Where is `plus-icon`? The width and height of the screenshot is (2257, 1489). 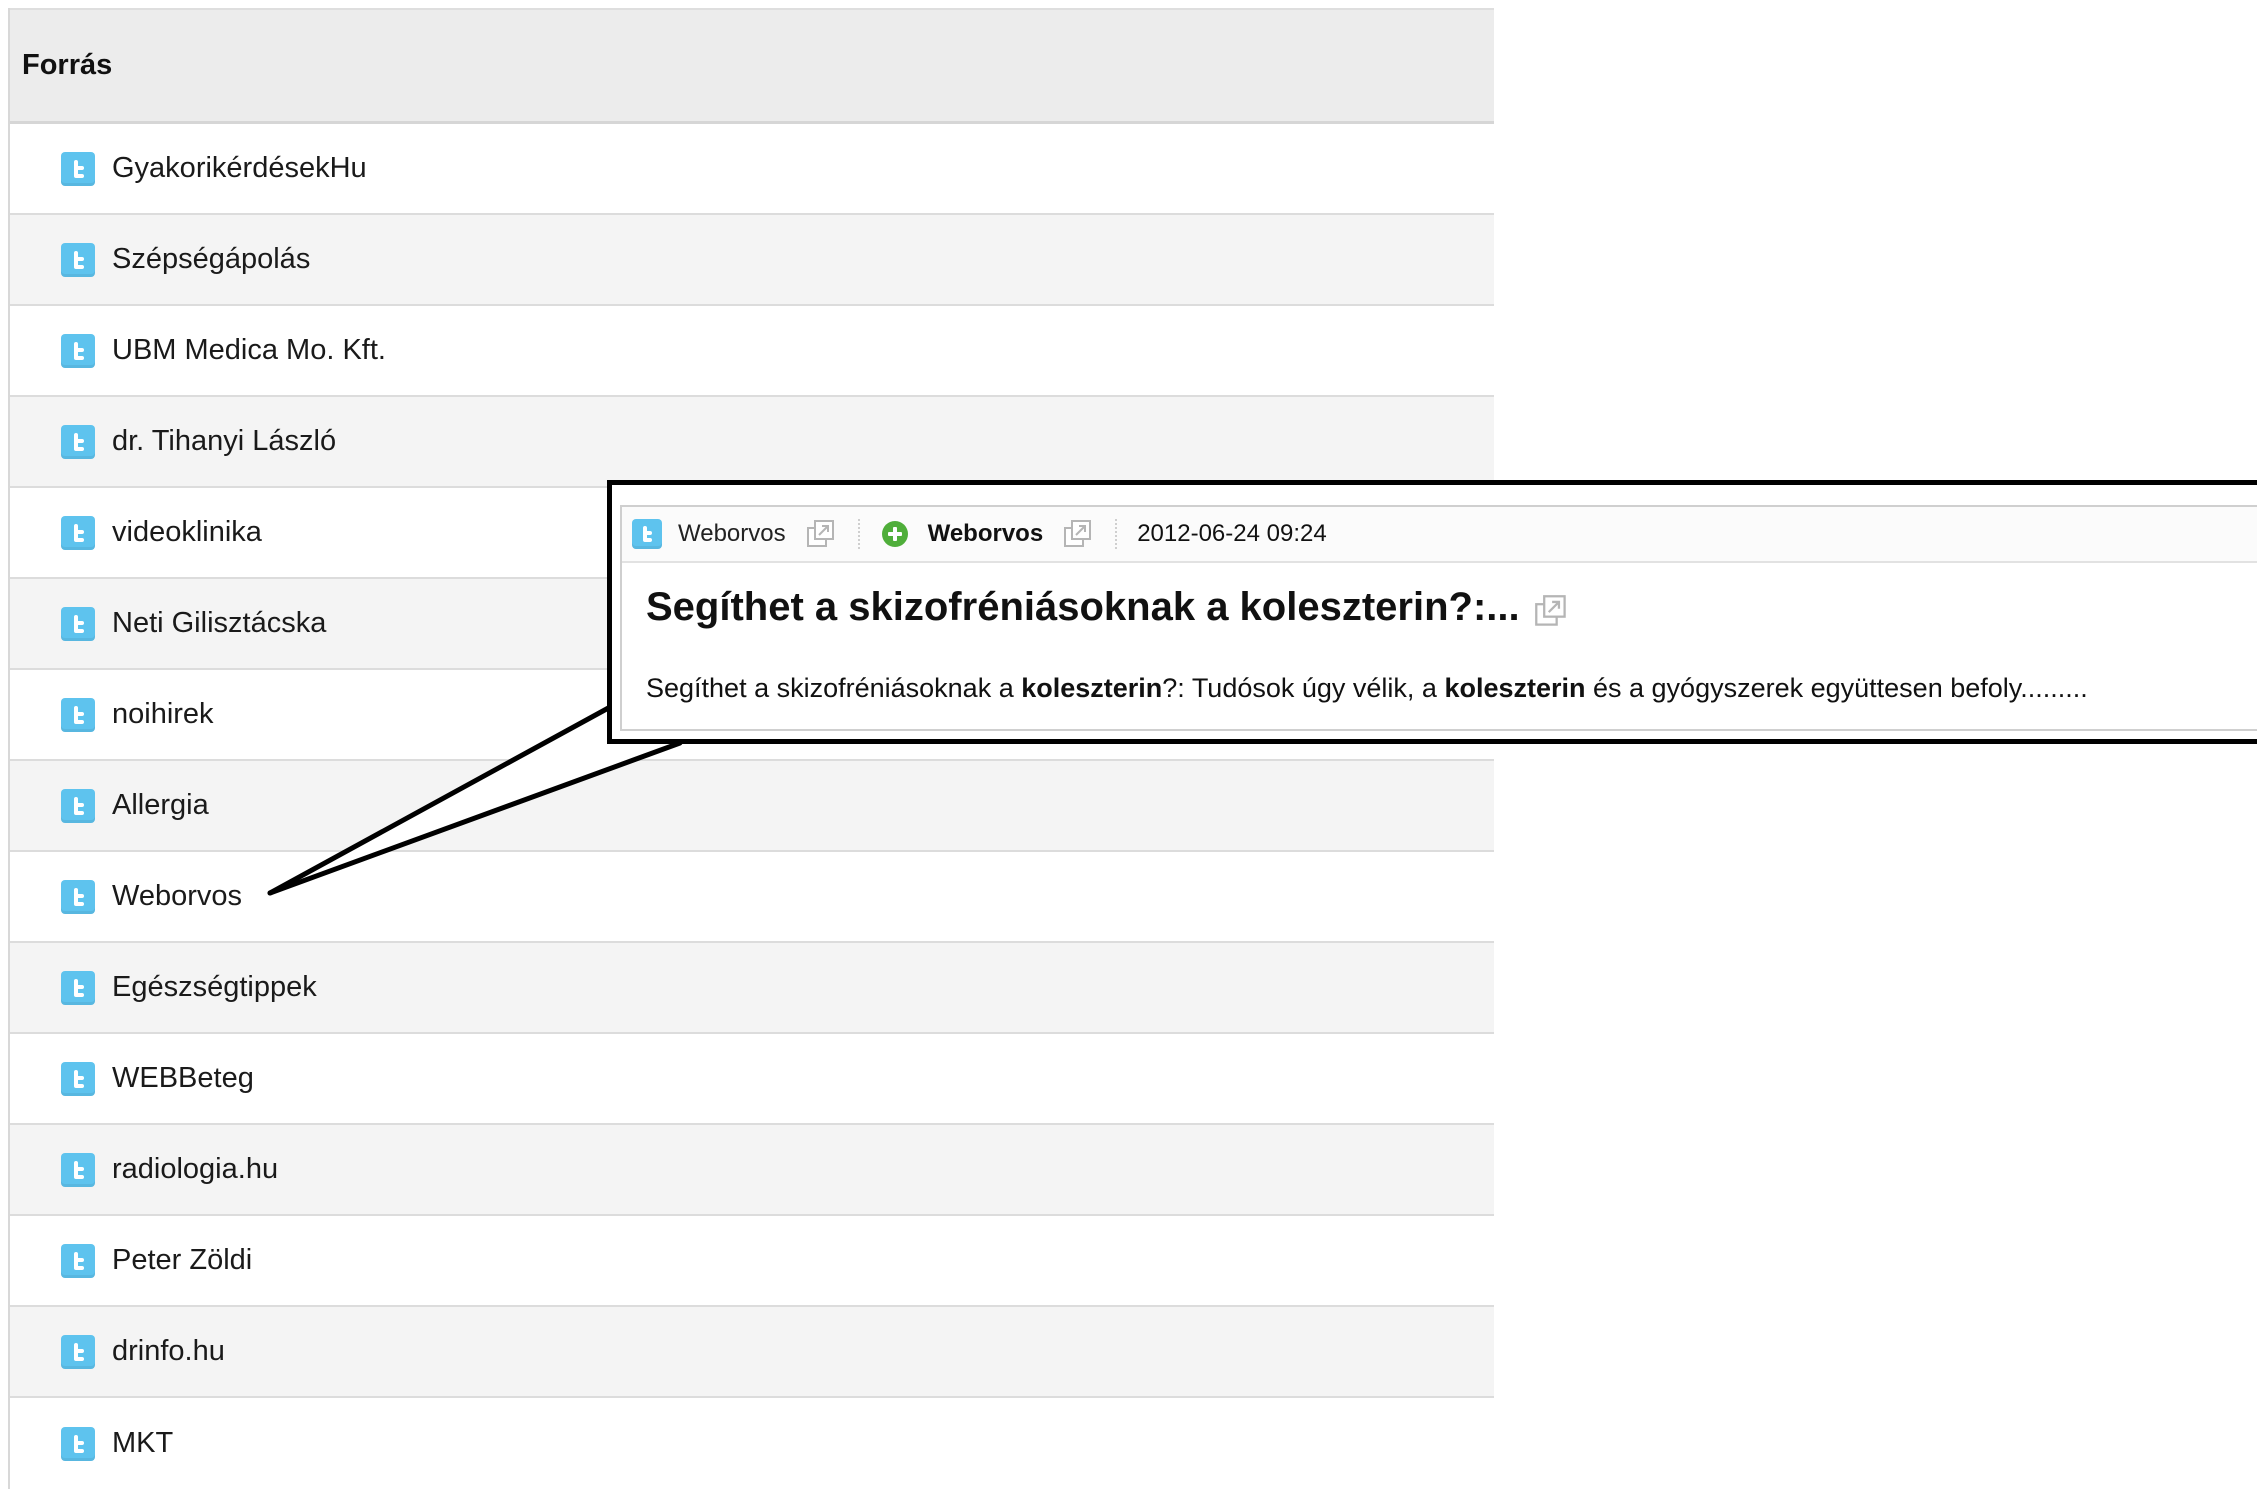
plus-icon is located at coordinates (894, 534).